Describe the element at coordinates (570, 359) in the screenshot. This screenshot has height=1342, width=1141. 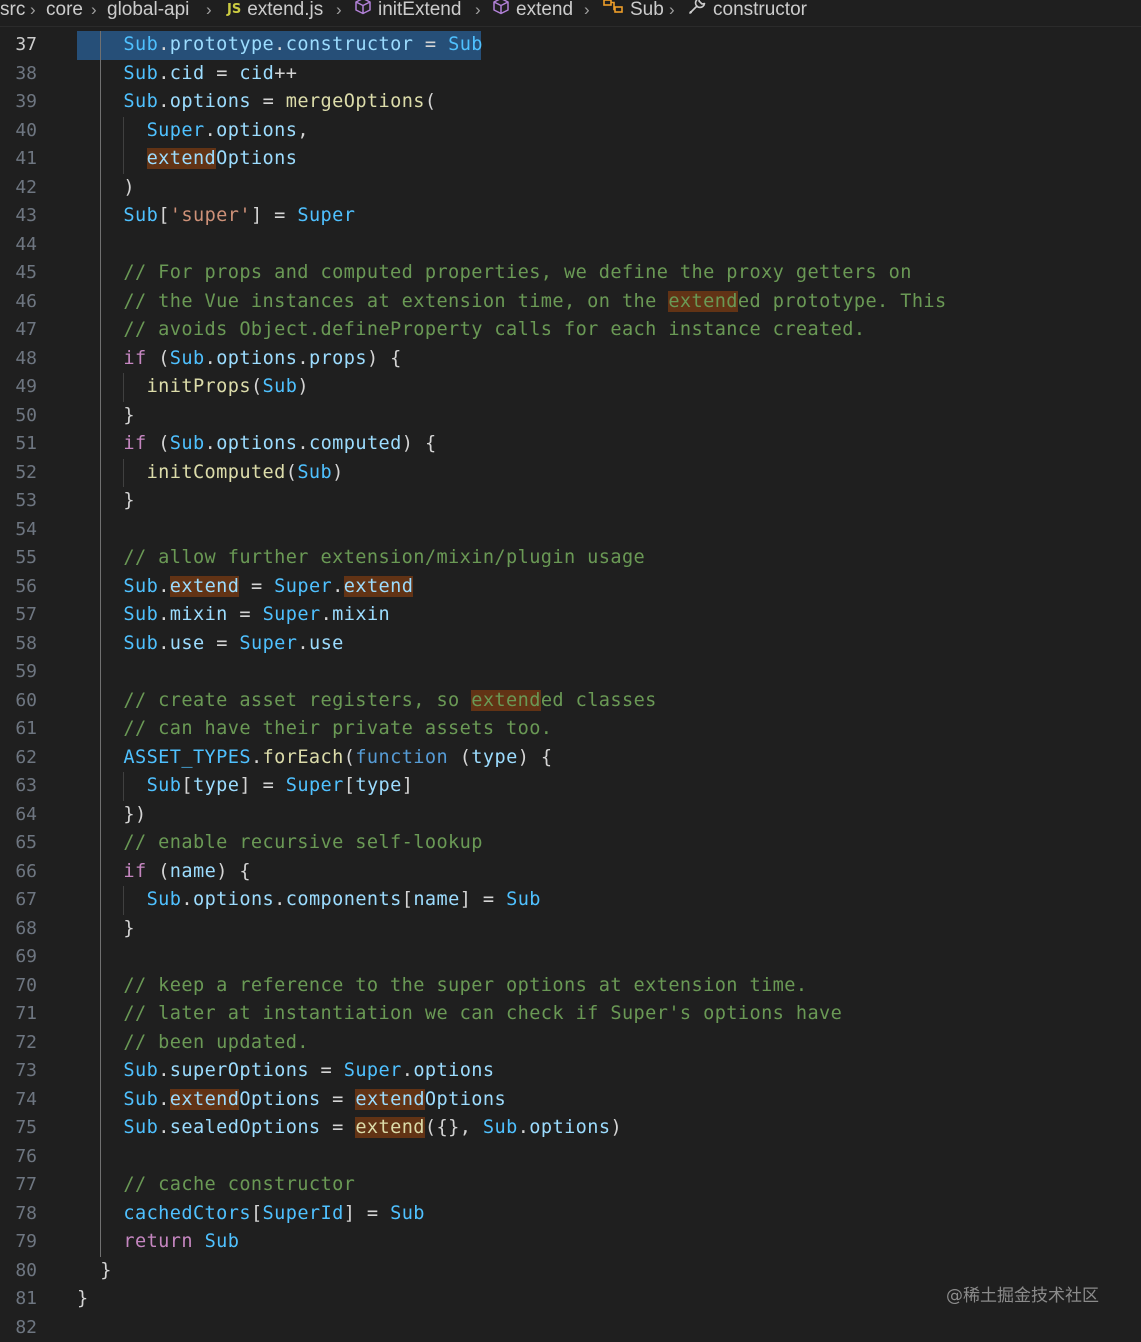
I see `code-line: 48 if (Sub.options.props) {` at that location.